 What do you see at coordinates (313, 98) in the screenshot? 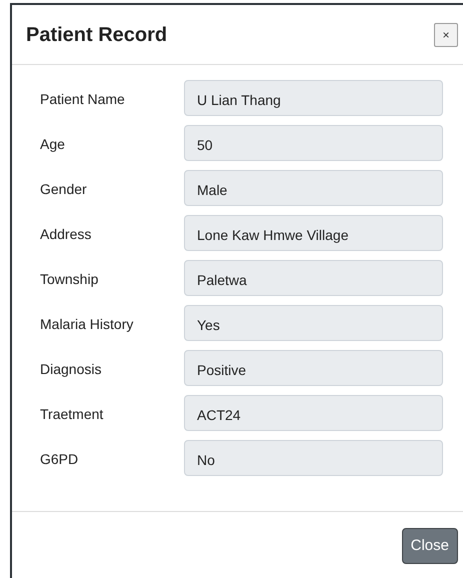
I see `input-field: U Lian Thang` at bounding box center [313, 98].